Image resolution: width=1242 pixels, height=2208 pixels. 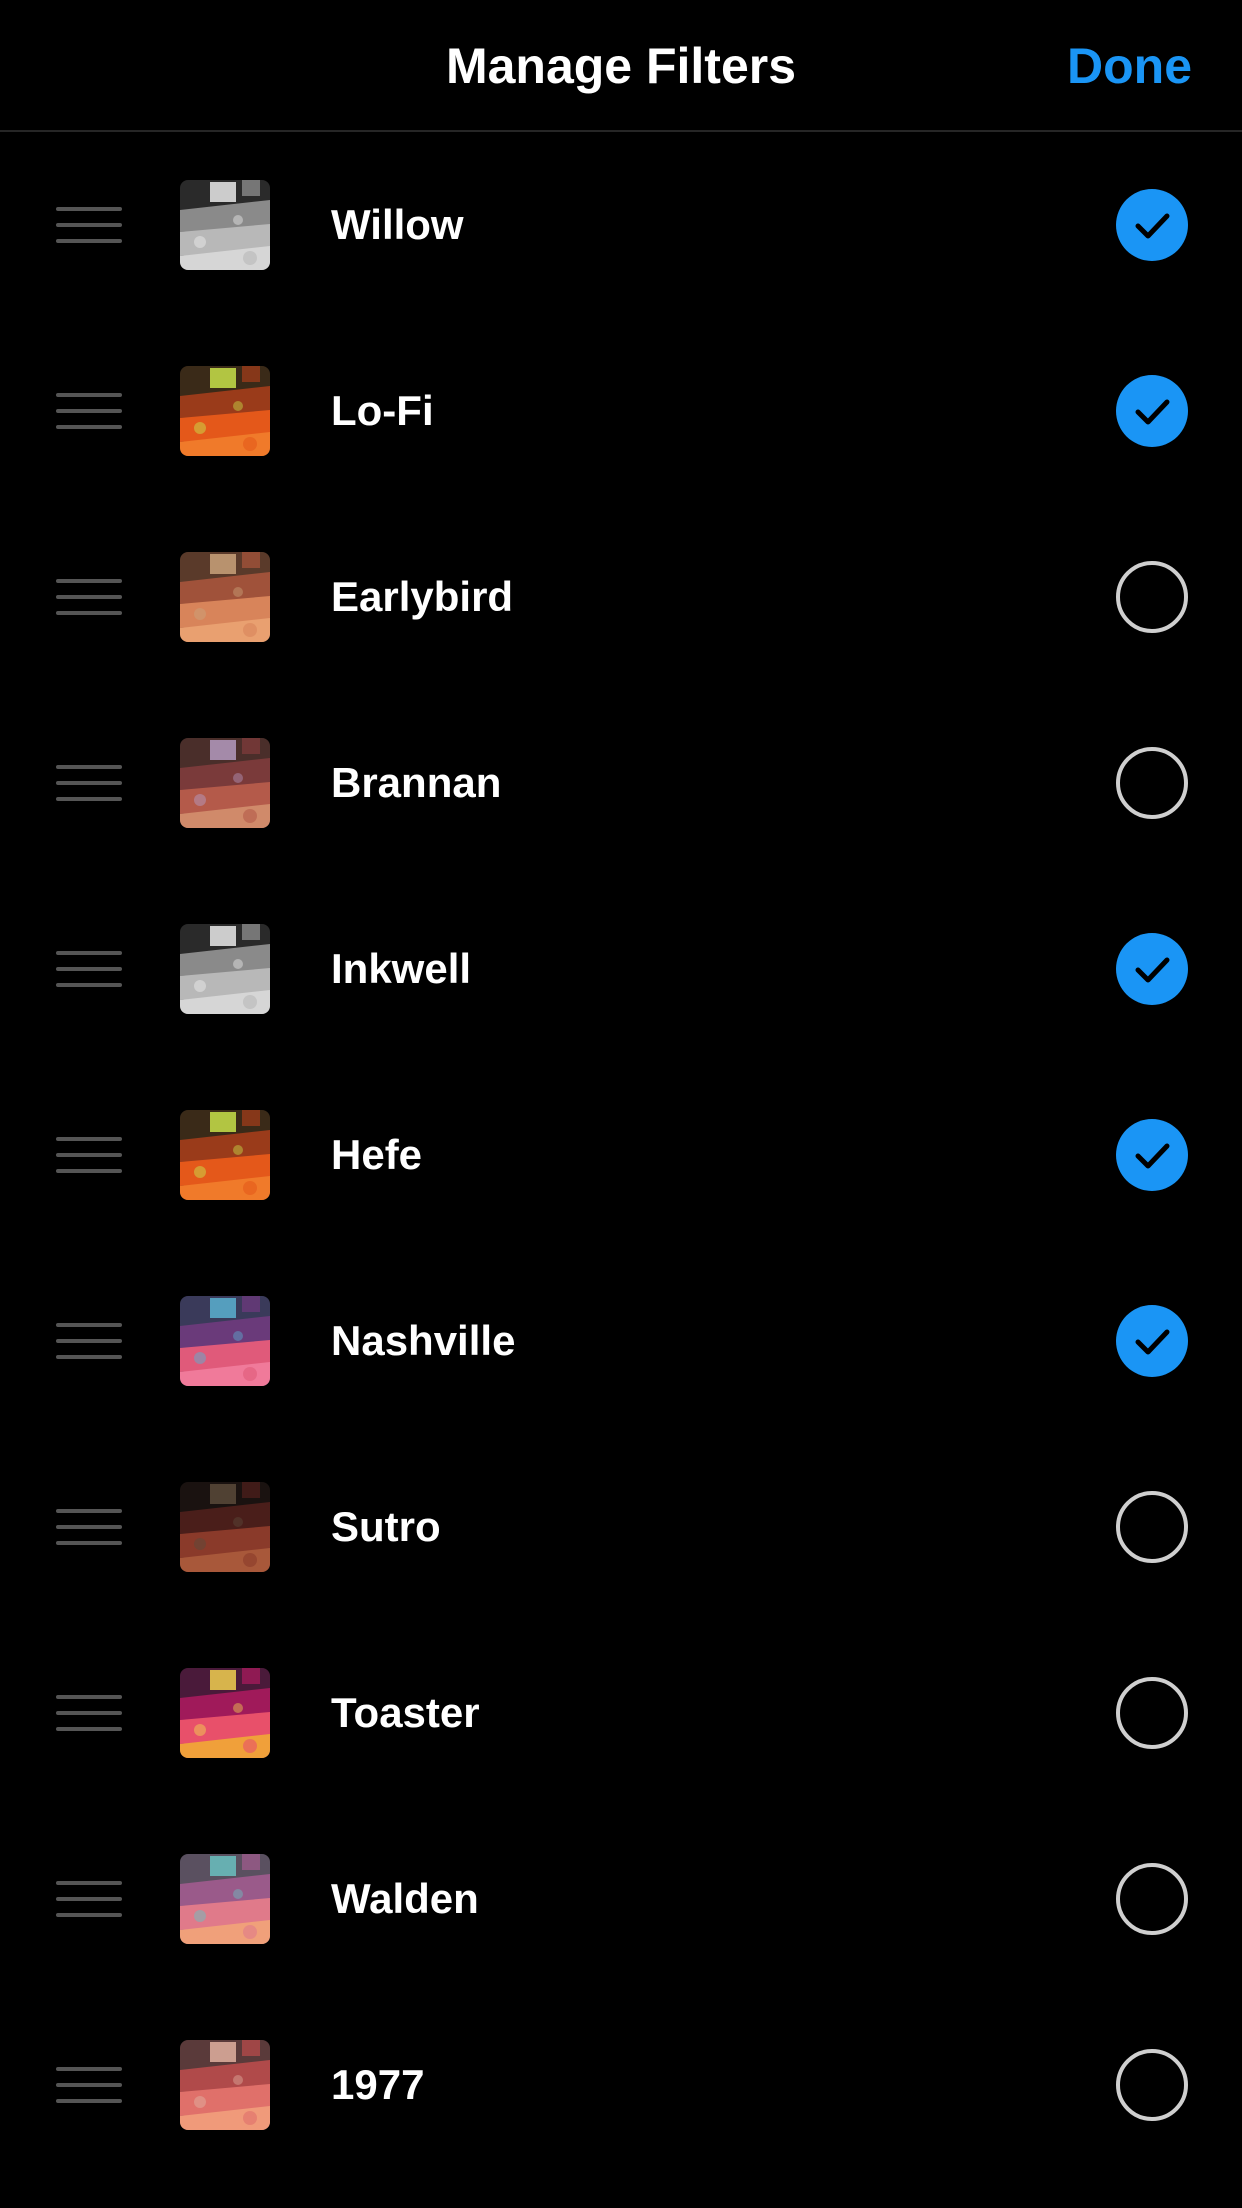 What do you see at coordinates (423, 1340) in the screenshot?
I see `filter-name: Nashville` at bounding box center [423, 1340].